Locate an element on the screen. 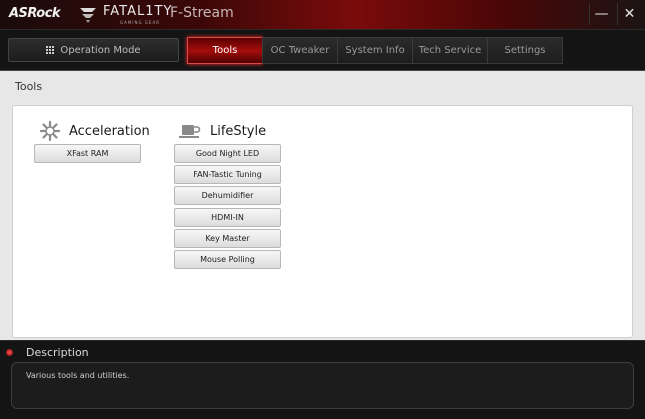 The image size is (645, 419). tab-tech-service: Tech Service is located at coordinates (450, 50).